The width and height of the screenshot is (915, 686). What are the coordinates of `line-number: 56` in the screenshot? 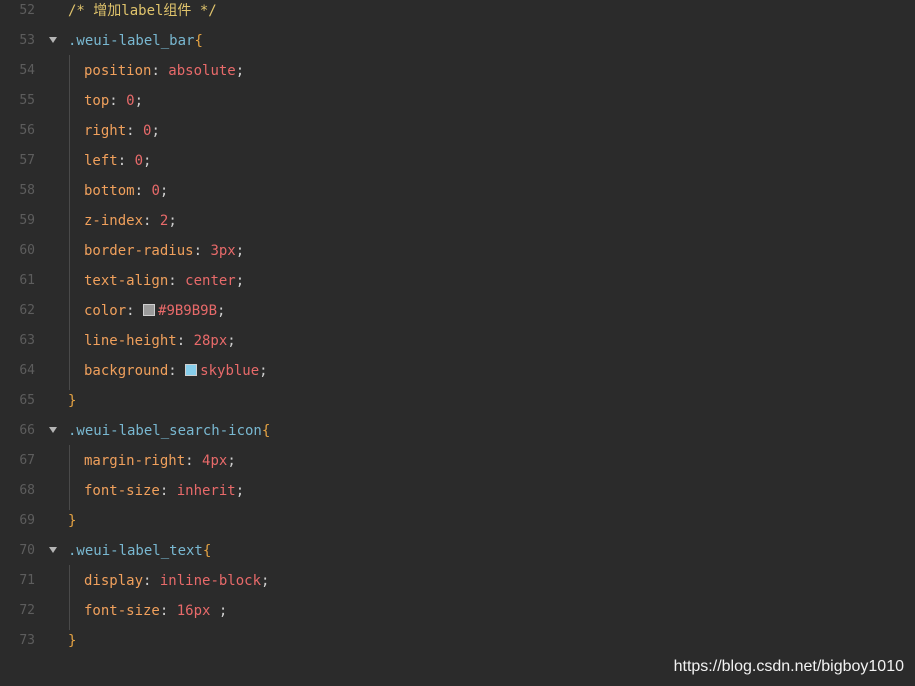 It's located at (27, 130).